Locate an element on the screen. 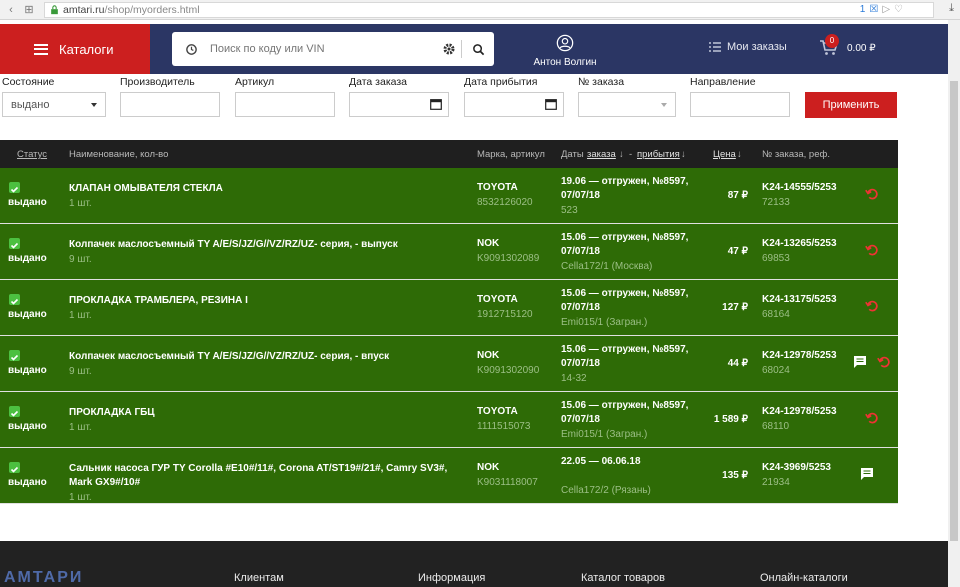 Image resolution: width=960 pixels, height=587 pixels. order-date-input is located at coordinates (399, 104).